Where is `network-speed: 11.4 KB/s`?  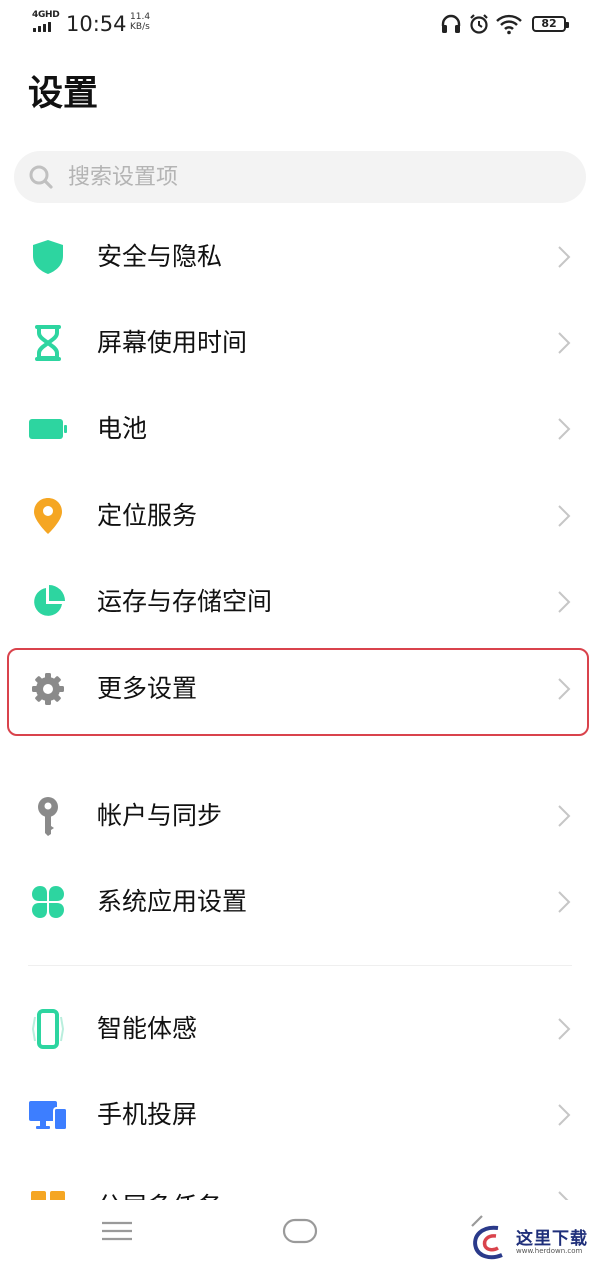 network-speed: 11.4 KB/s is located at coordinates (140, 22).